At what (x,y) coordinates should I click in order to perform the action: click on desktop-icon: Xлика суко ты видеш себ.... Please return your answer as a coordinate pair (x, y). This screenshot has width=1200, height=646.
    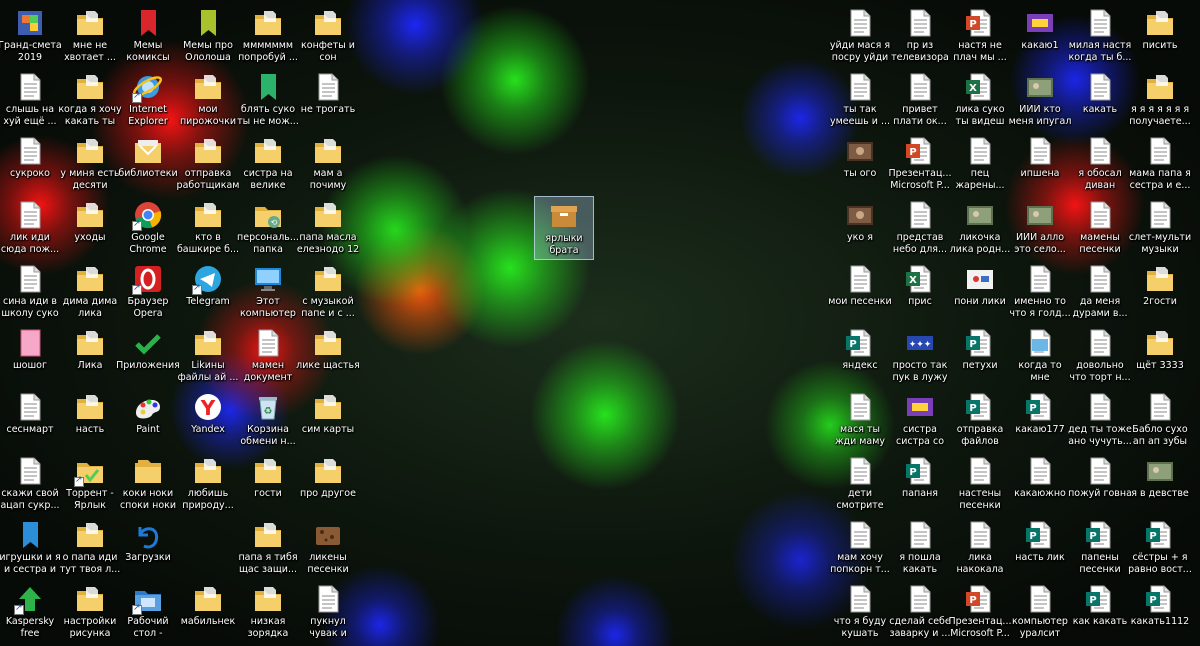
    Looking at the image, I should click on (980, 100).